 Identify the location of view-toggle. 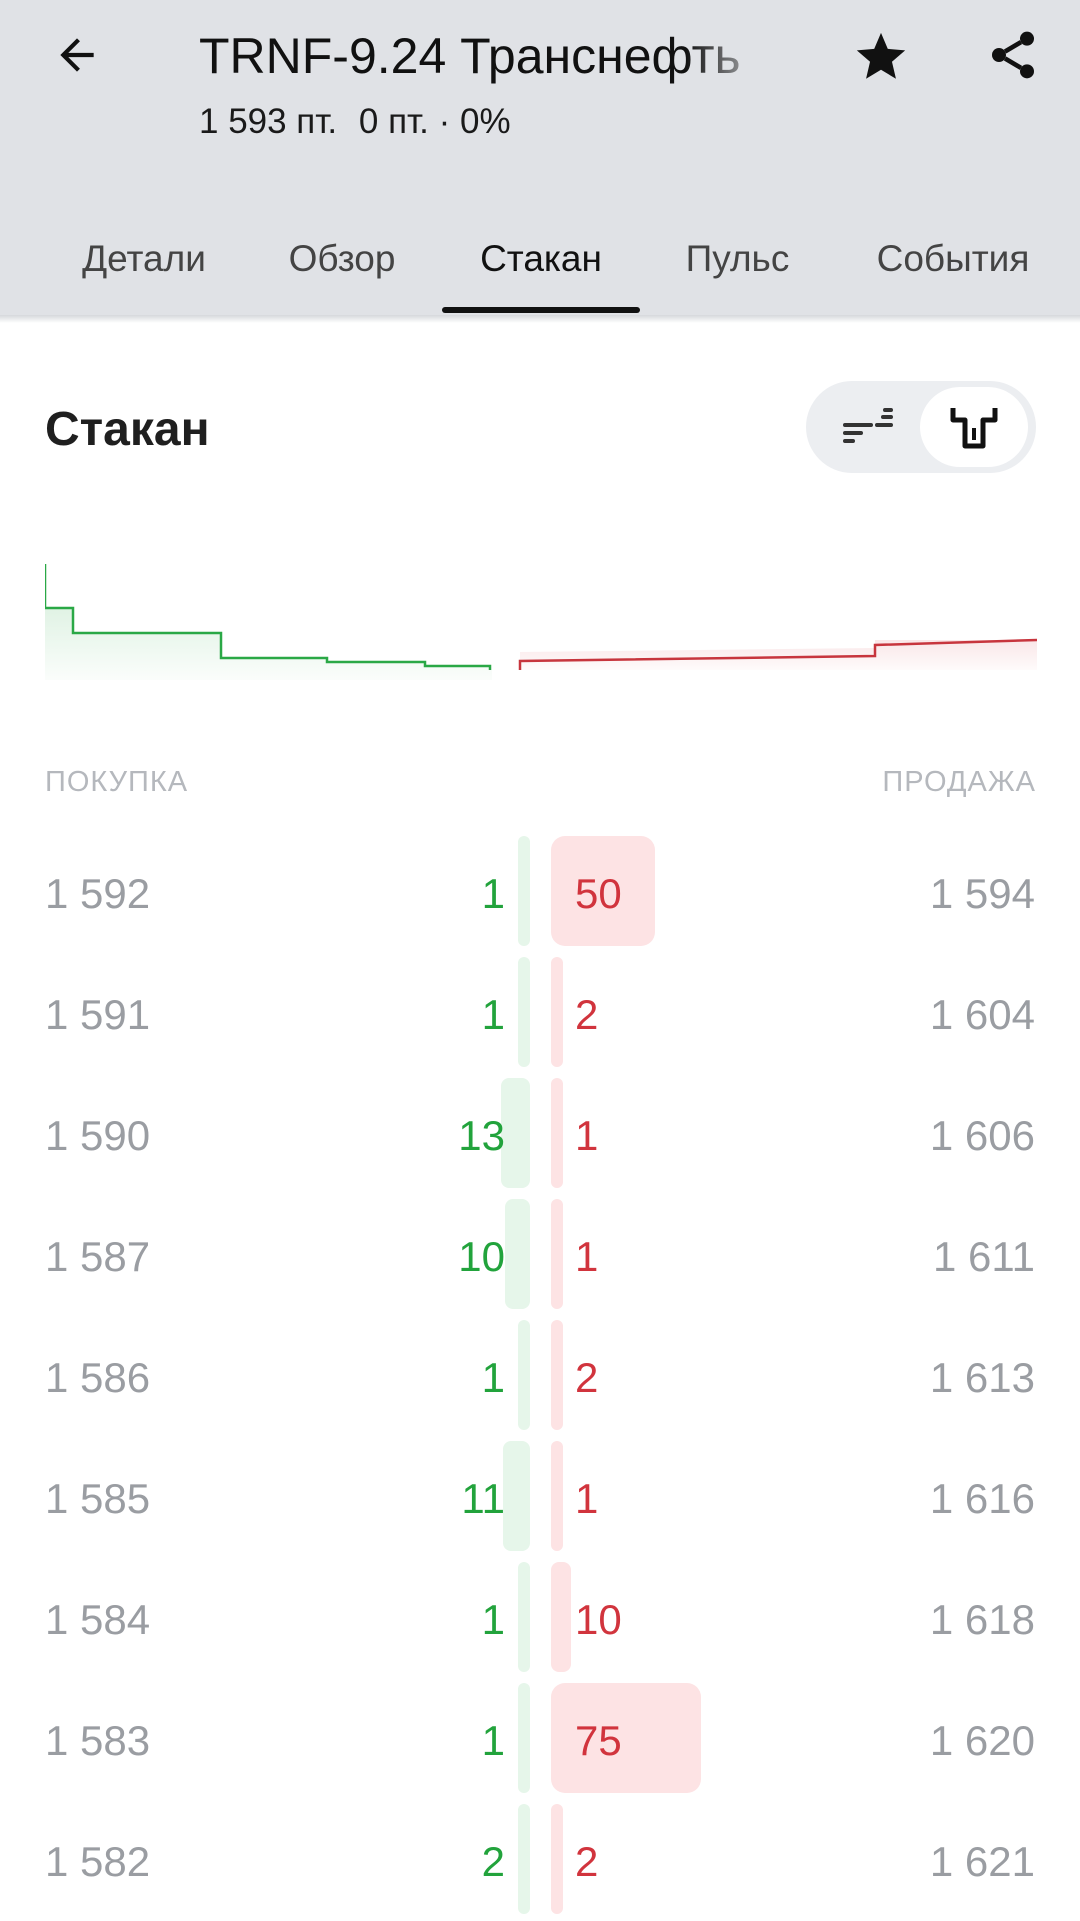
(921, 427).